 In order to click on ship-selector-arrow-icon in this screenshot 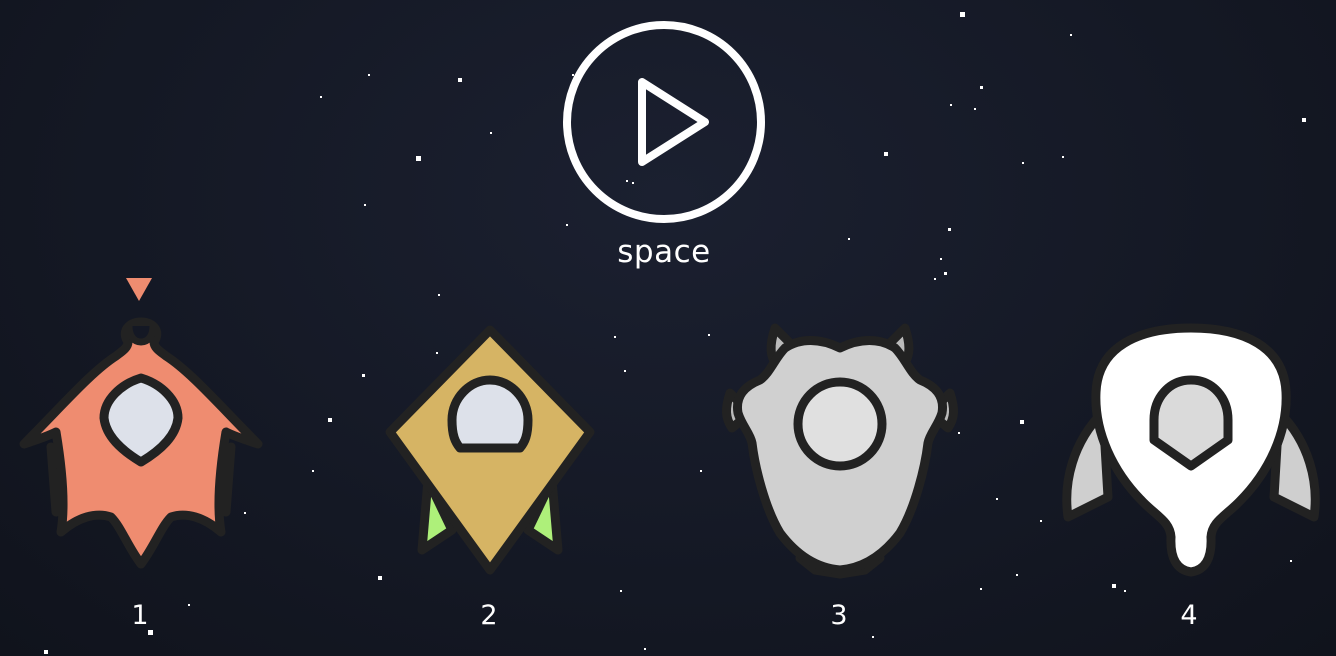, I will do `click(139, 289)`.